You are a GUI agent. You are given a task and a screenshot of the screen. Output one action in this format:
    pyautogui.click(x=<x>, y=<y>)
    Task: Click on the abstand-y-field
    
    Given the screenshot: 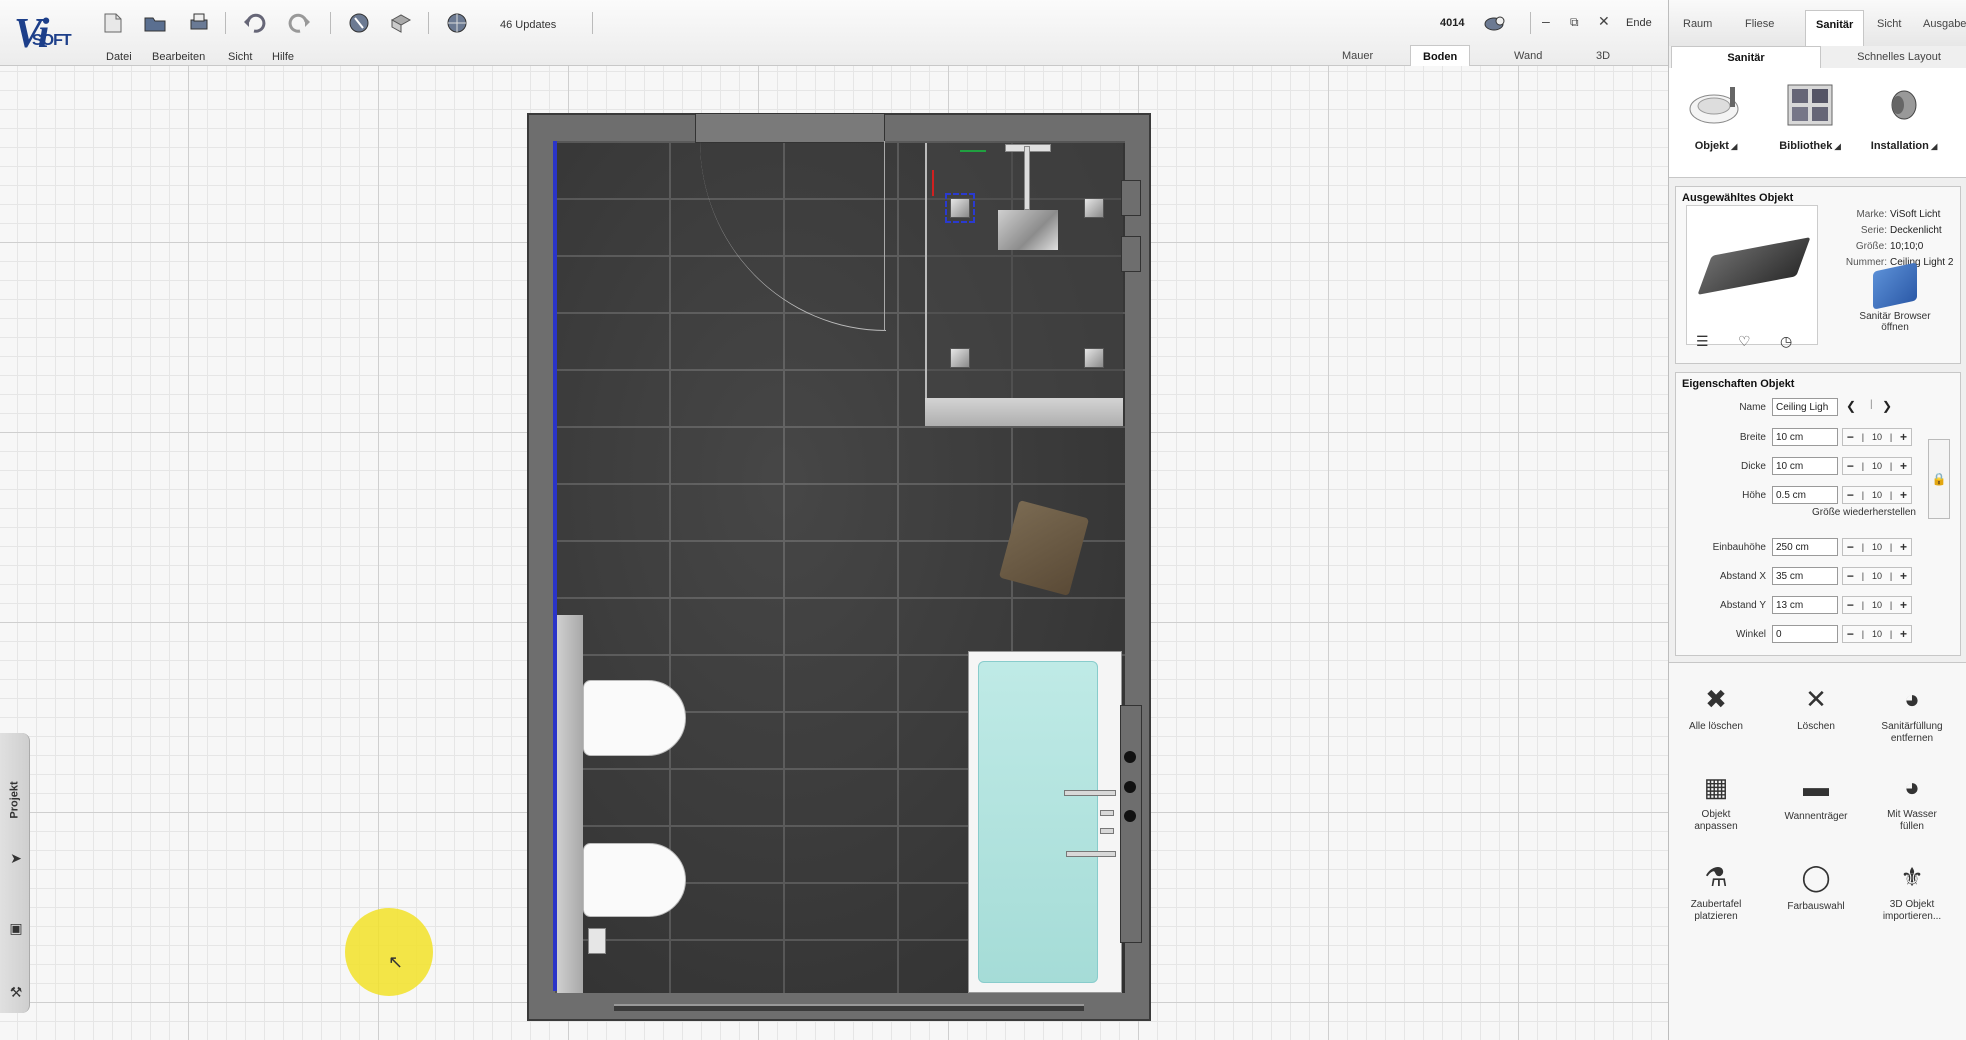 What is the action you would take?
    pyautogui.click(x=1805, y=605)
    